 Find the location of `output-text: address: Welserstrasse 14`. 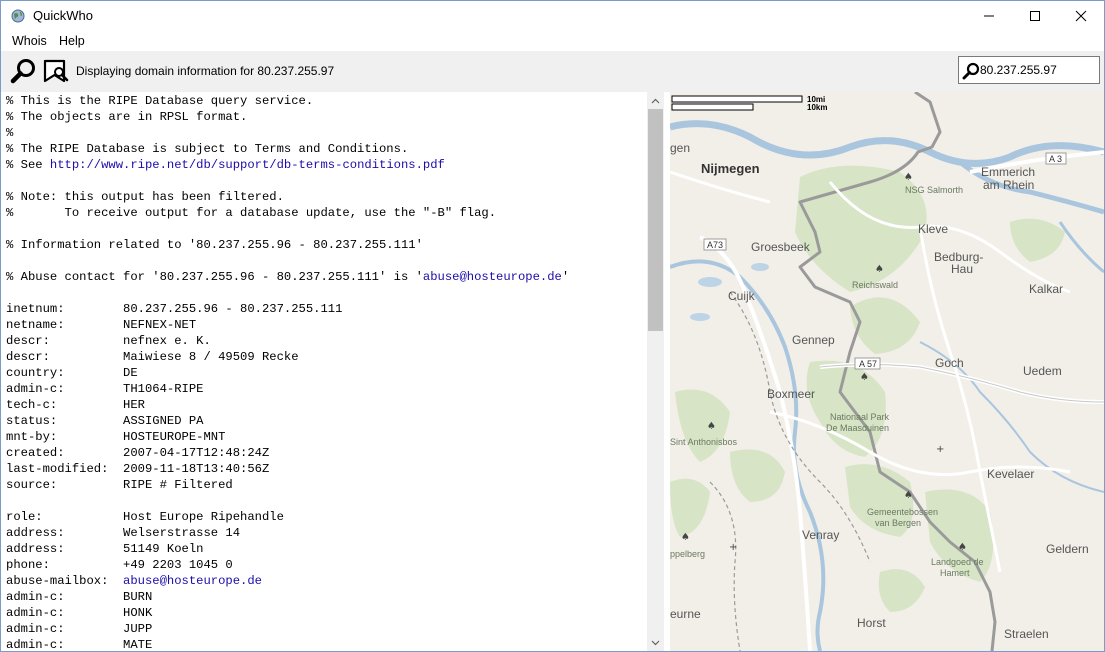

output-text: address: Welserstrasse 14 is located at coordinates (123, 533).